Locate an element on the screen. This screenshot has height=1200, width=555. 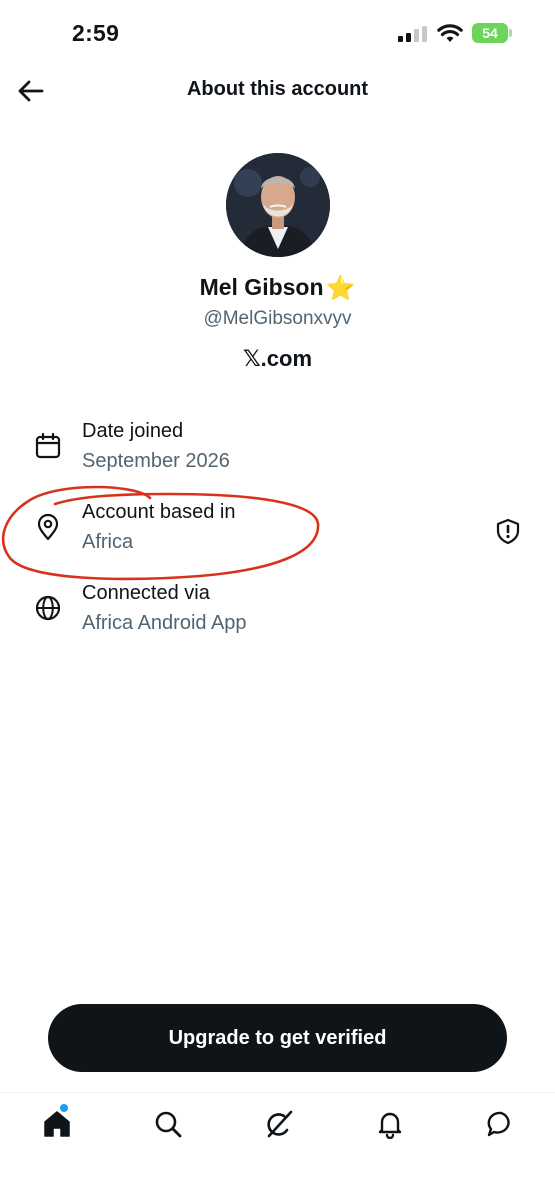
status-time: 2:59 is located at coordinates (96, 33).